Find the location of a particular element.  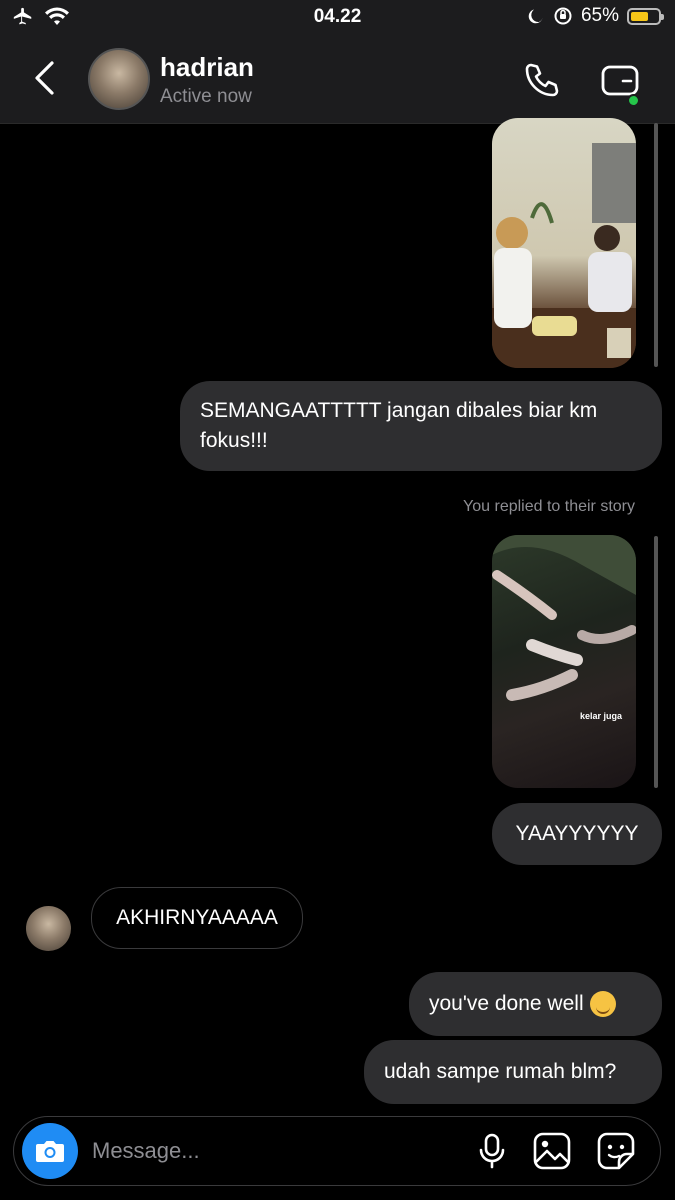

sticker-icon is located at coordinates (616, 1151).